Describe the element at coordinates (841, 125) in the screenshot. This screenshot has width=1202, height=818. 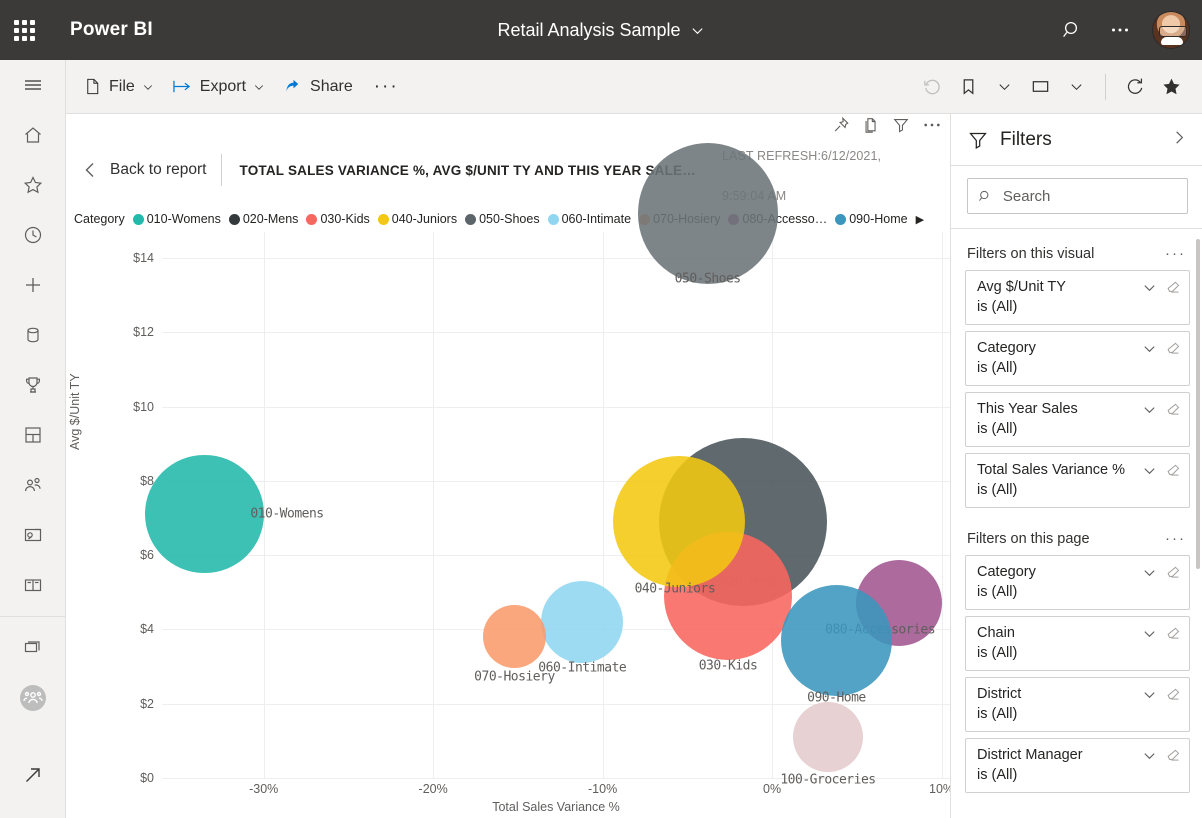
I see `pin-icon` at that location.